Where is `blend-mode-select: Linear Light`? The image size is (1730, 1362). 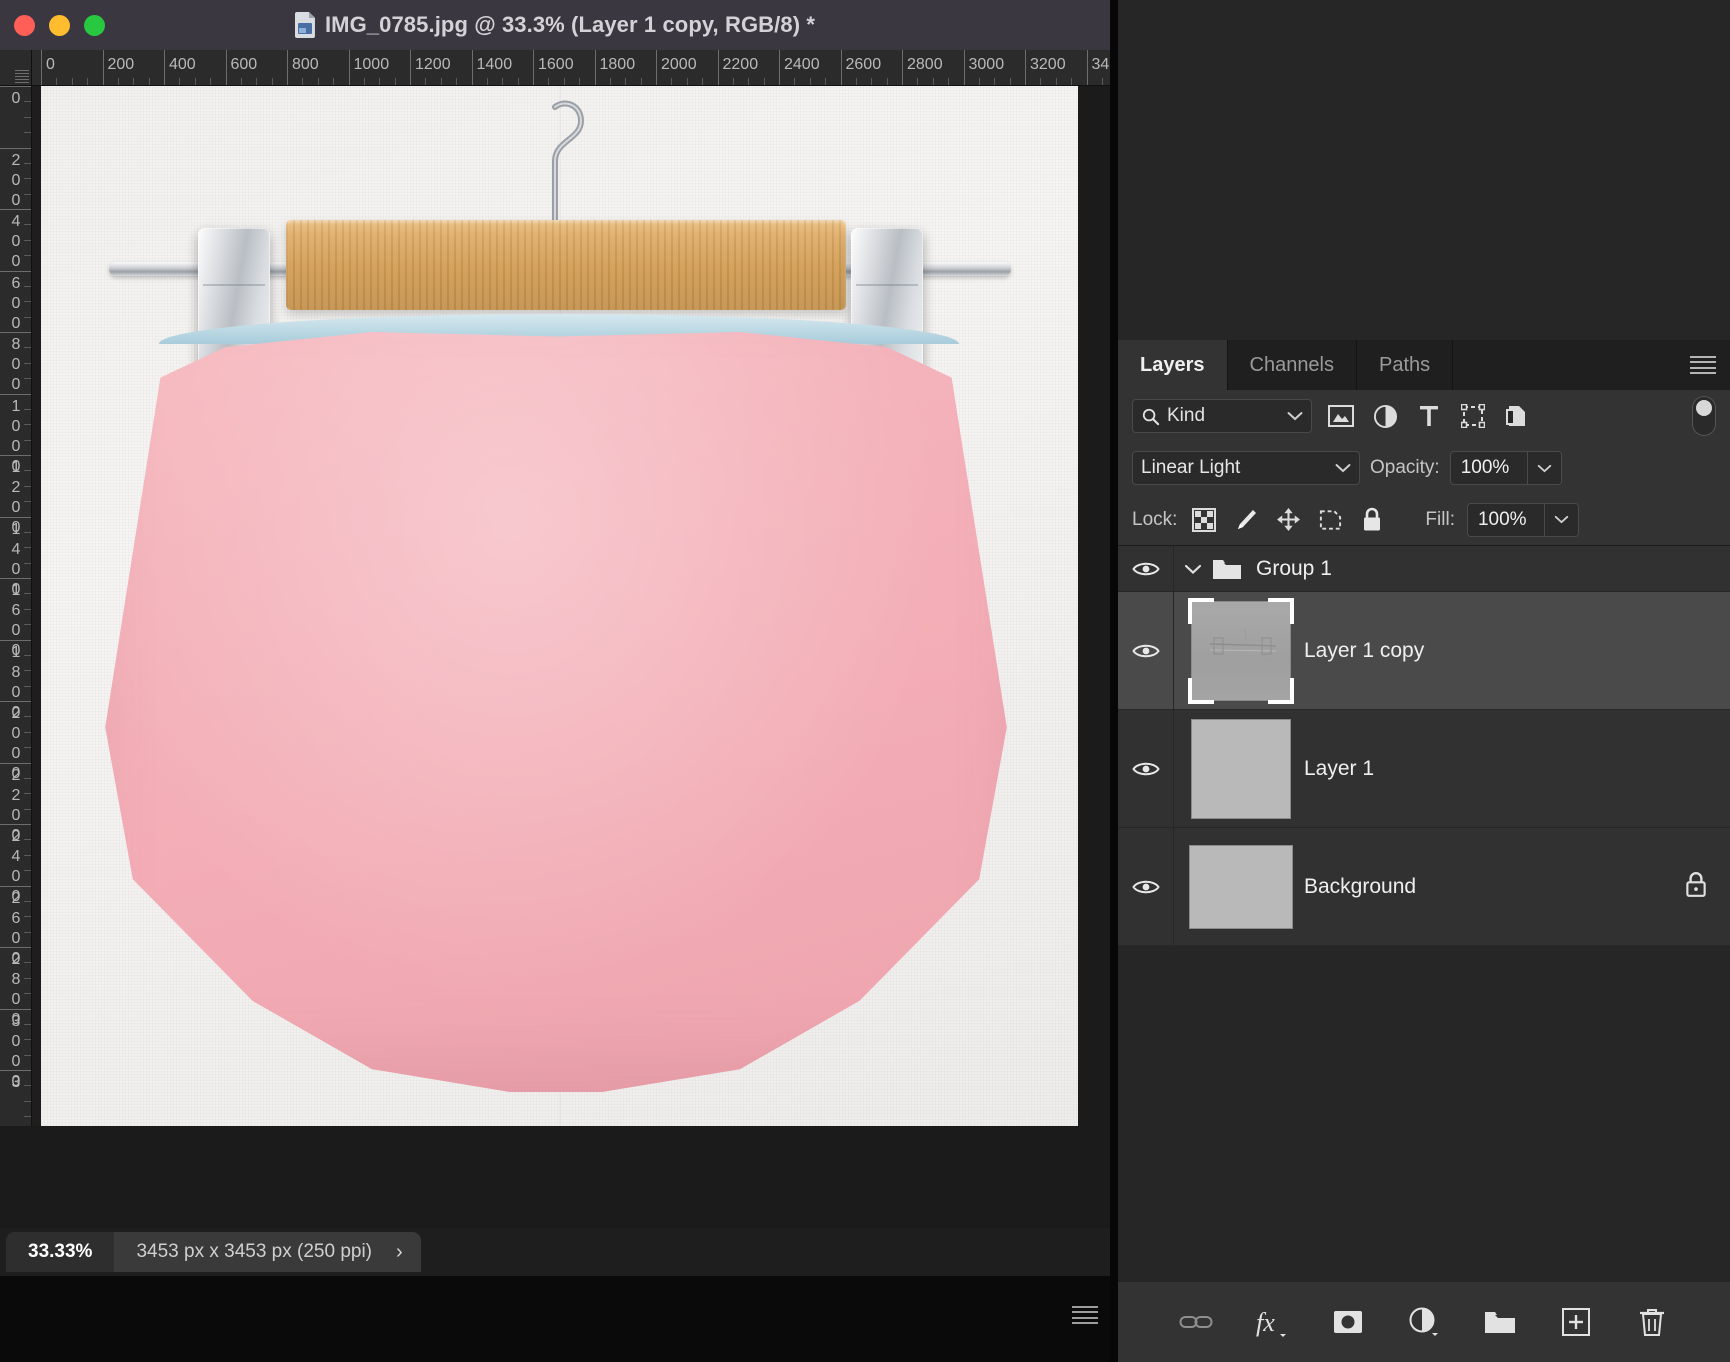 blend-mode-select: Linear Light is located at coordinates (1246, 468).